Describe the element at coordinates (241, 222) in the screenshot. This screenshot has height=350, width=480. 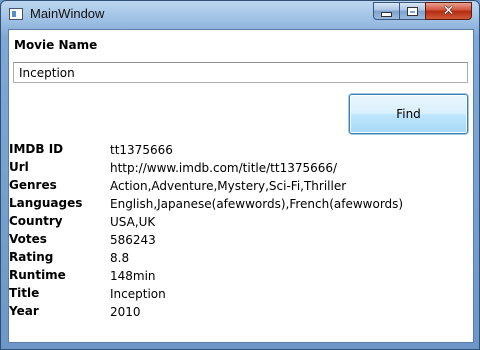
I see `detail-row-country: Country USA,UK` at that location.